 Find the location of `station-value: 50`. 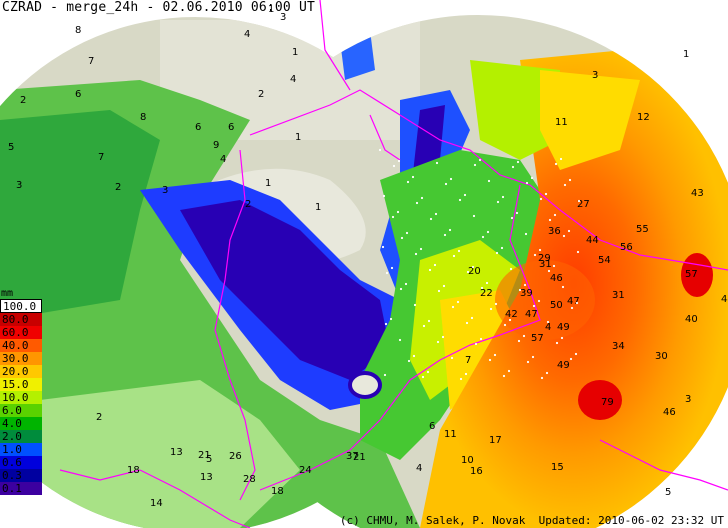

station-value: 50 is located at coordinates (556, 305).